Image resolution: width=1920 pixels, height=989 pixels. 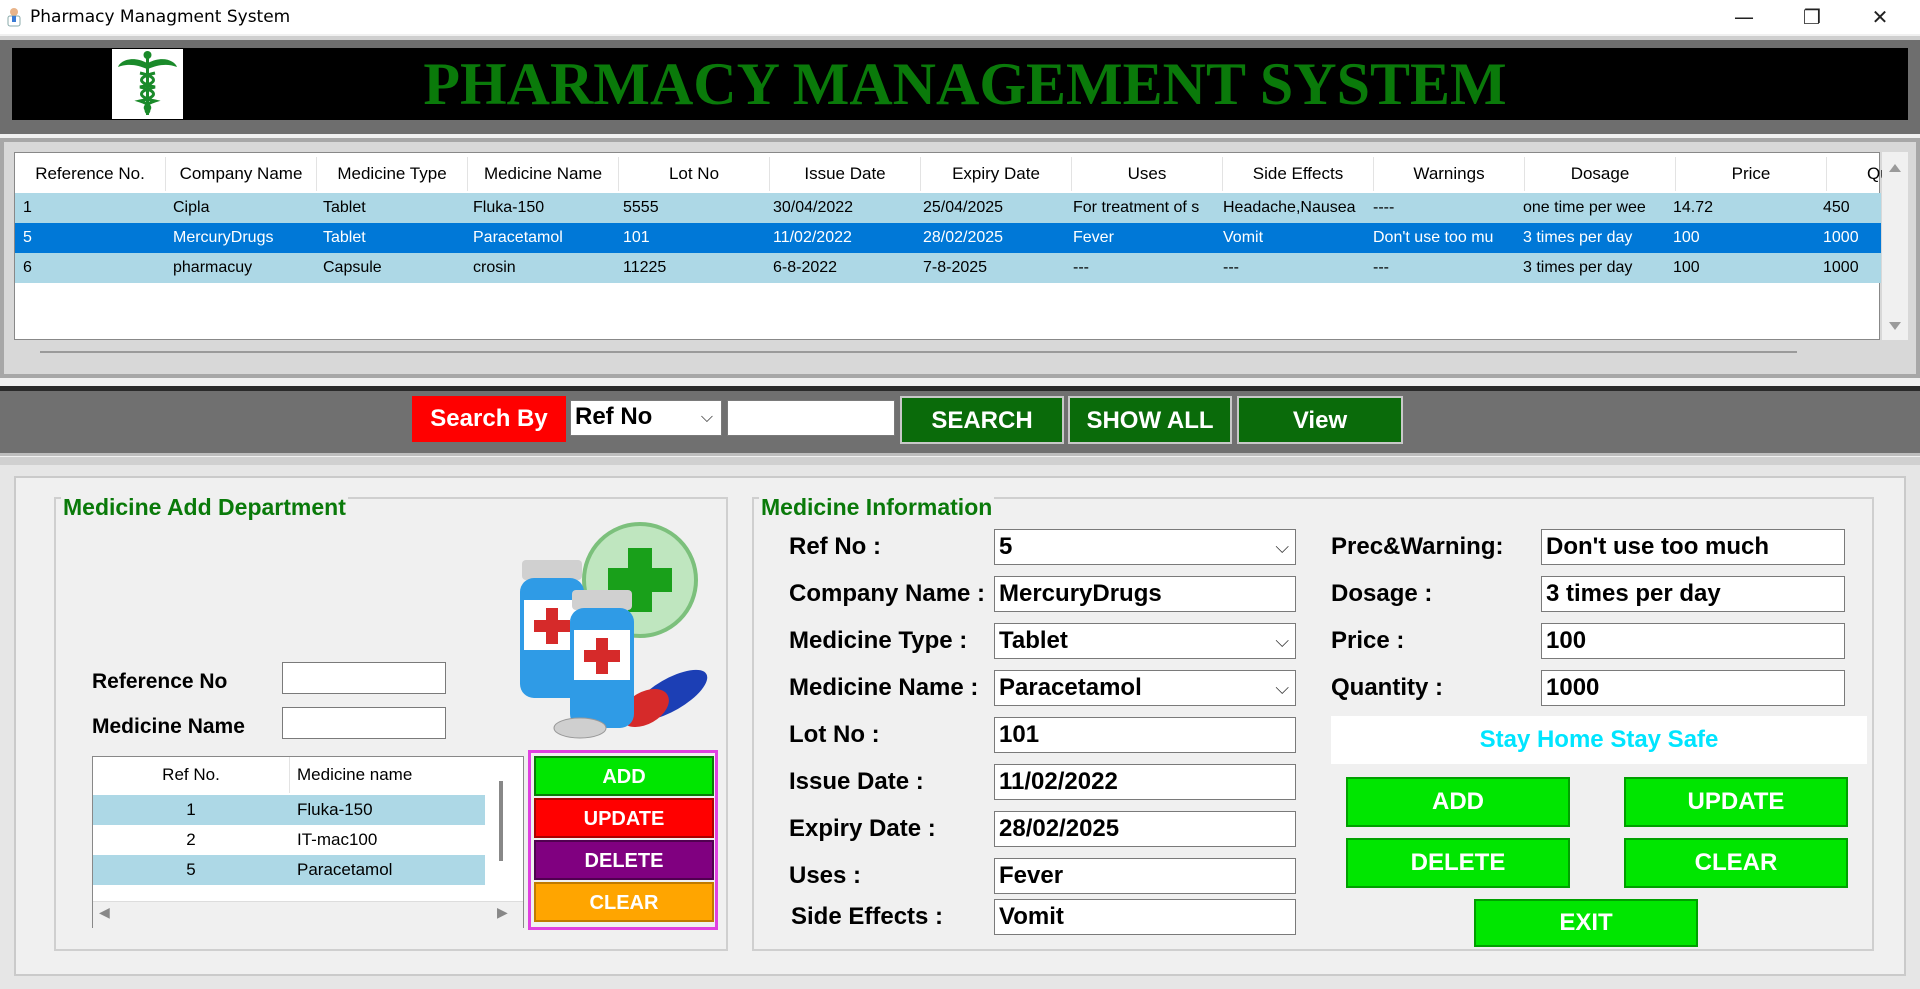 What do you see at coordinates (1136, 207) in the screenshot?
I see `table-cell: For treatment of s` at bounding box center [1136, 207].